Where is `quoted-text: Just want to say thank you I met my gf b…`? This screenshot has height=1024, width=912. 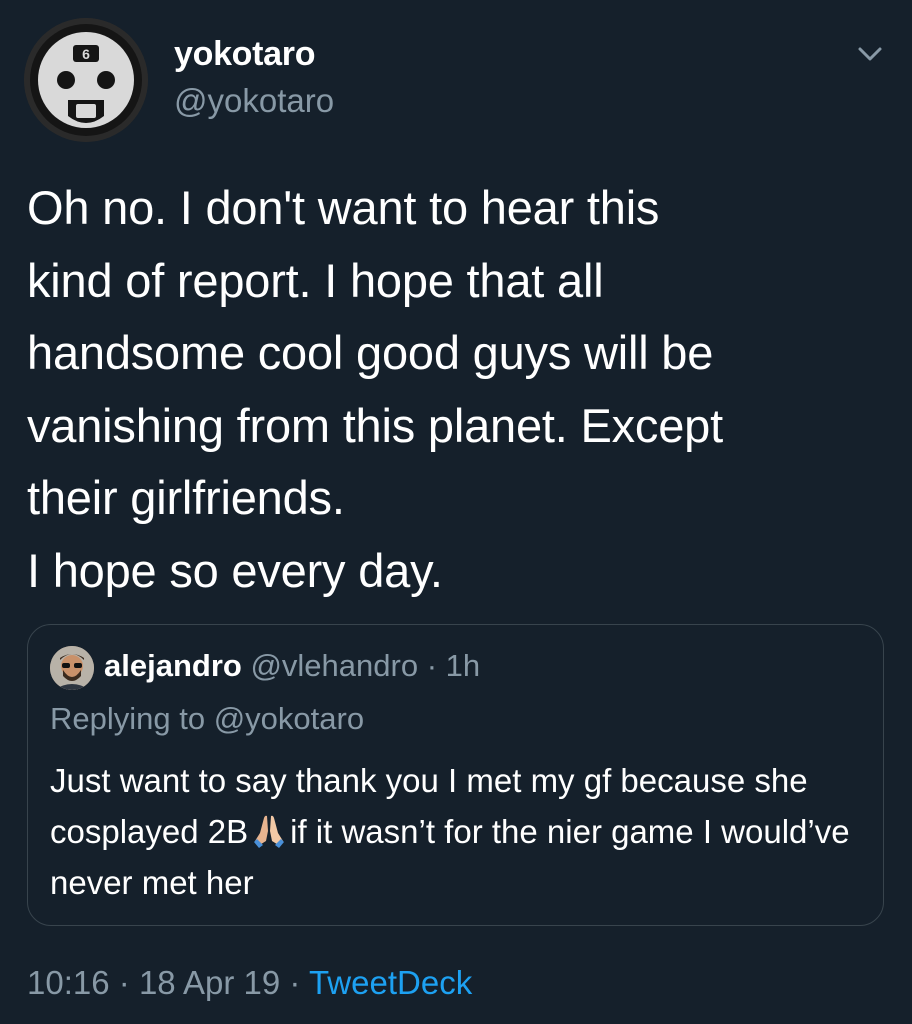
quoted-text: Just want to say thank you I met my gf b… is located at coordinates (450, 831).